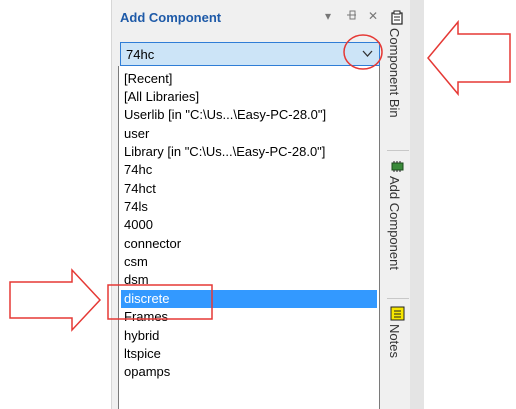 This screenshot has height=409, width=516. Describe the element at coordinates (469, 58) in the screenshot. I see `annotation-arrow-left` at that location.